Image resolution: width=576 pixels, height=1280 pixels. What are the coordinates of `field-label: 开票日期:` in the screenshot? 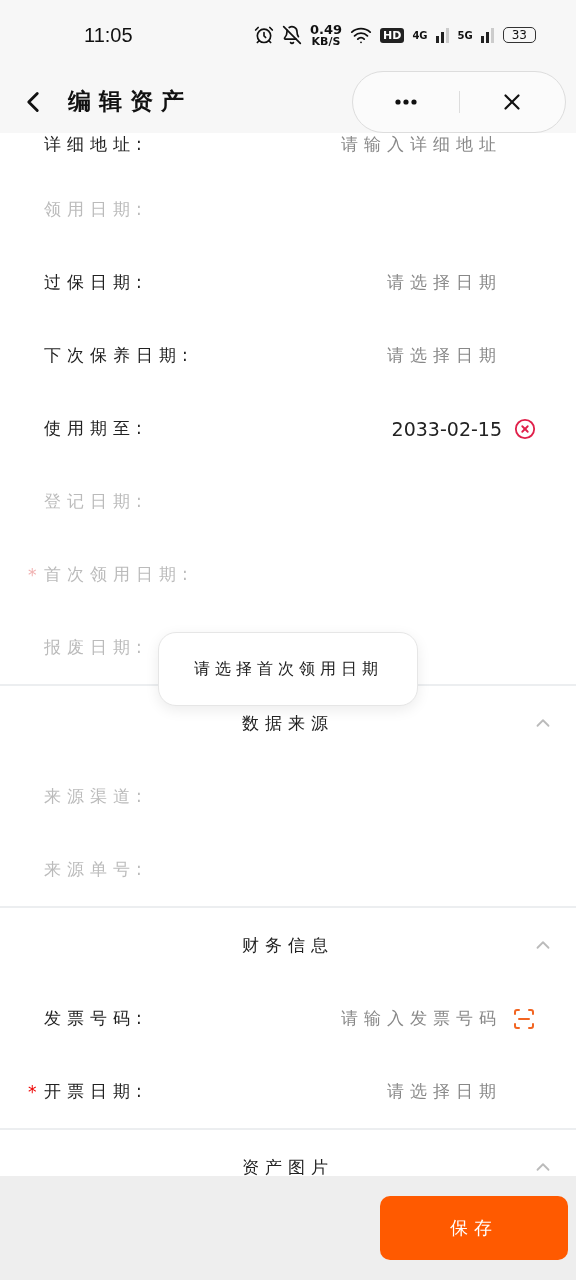 It's located at (96, 1091).